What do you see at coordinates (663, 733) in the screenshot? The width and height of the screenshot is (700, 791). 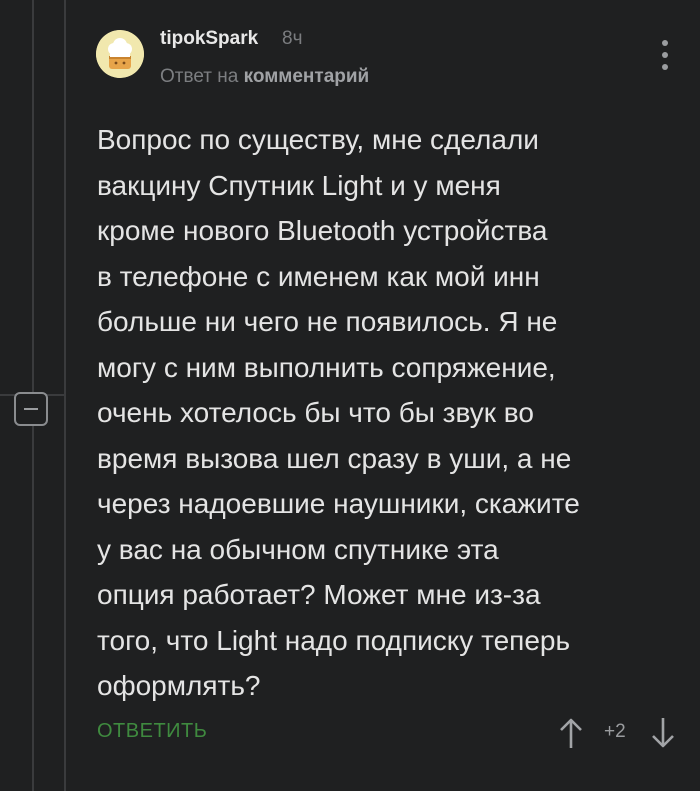 I see `arrow-down-icon` at bounding box center [663, 733].